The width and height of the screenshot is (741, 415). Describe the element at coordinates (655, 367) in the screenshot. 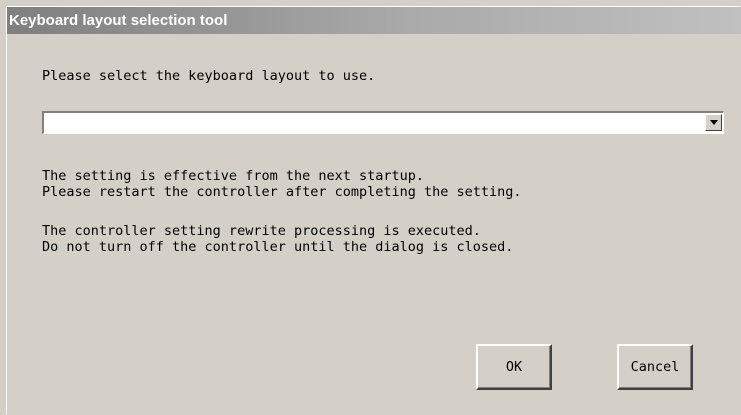

I see `cancel-button: Cancel` at that location.